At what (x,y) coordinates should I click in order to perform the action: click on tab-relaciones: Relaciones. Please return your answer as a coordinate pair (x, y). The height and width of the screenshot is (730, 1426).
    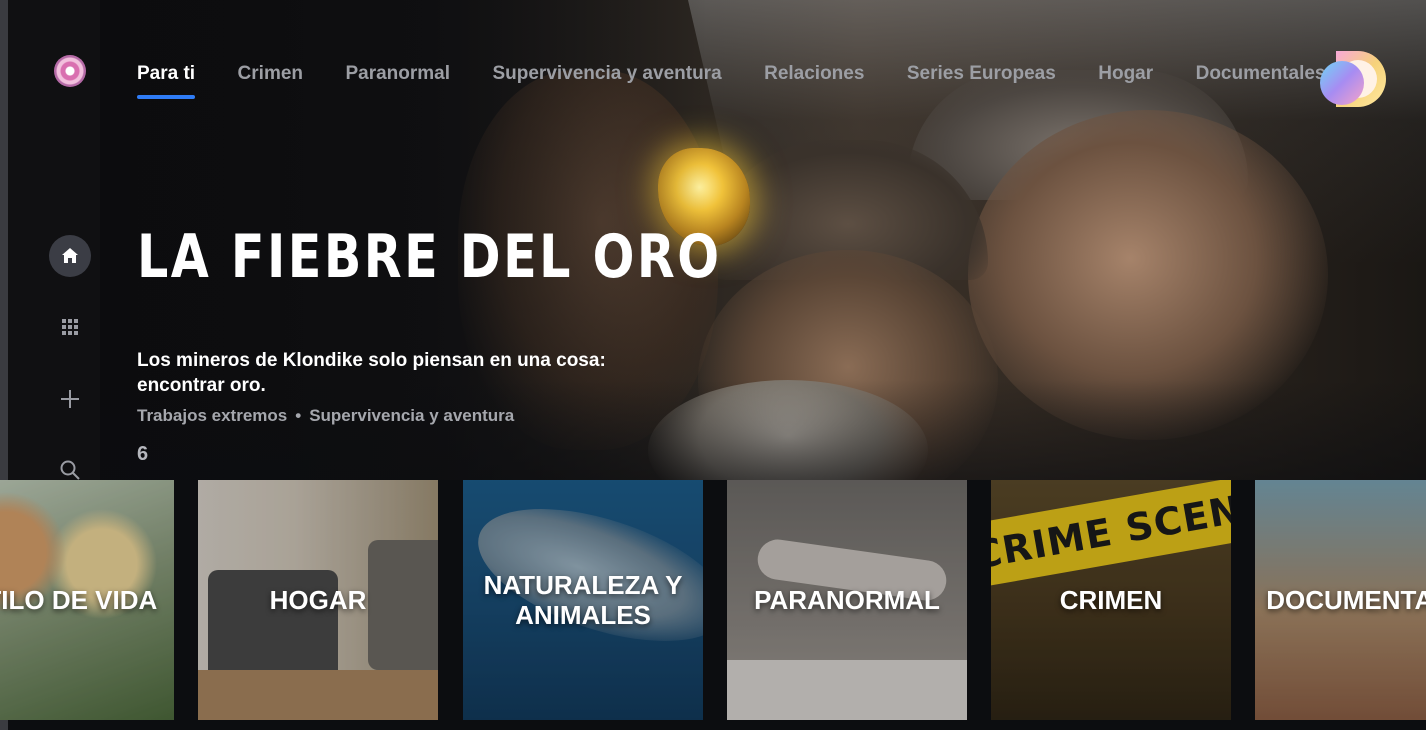
    Looking at the image, I should click on (814, 82).